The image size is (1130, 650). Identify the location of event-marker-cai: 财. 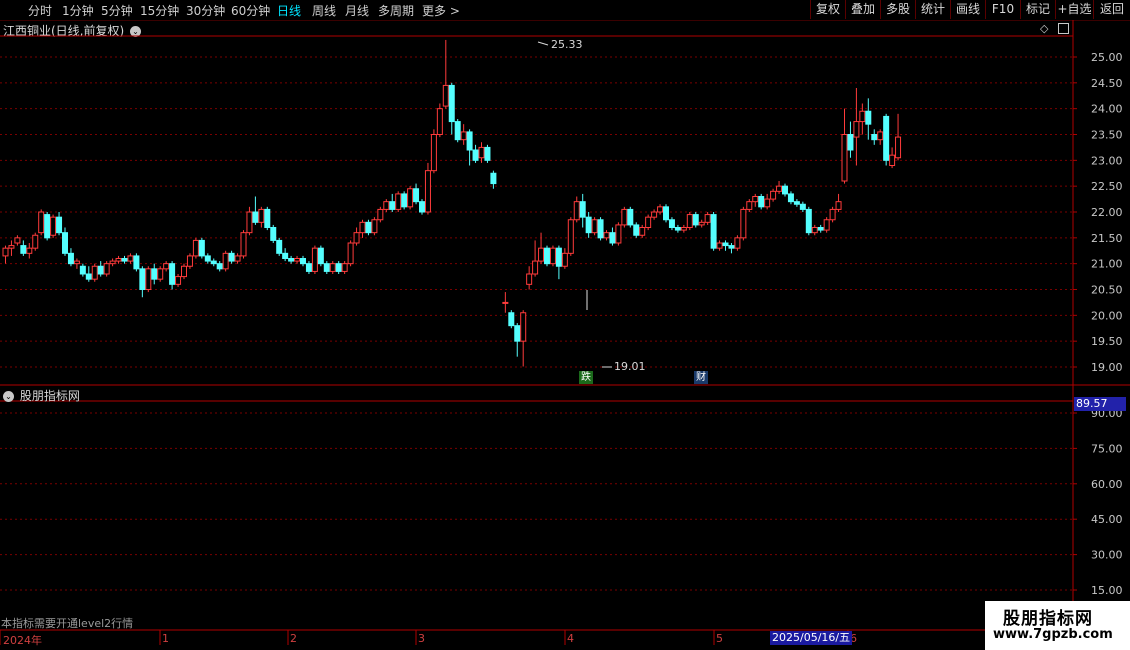
(701, 377).